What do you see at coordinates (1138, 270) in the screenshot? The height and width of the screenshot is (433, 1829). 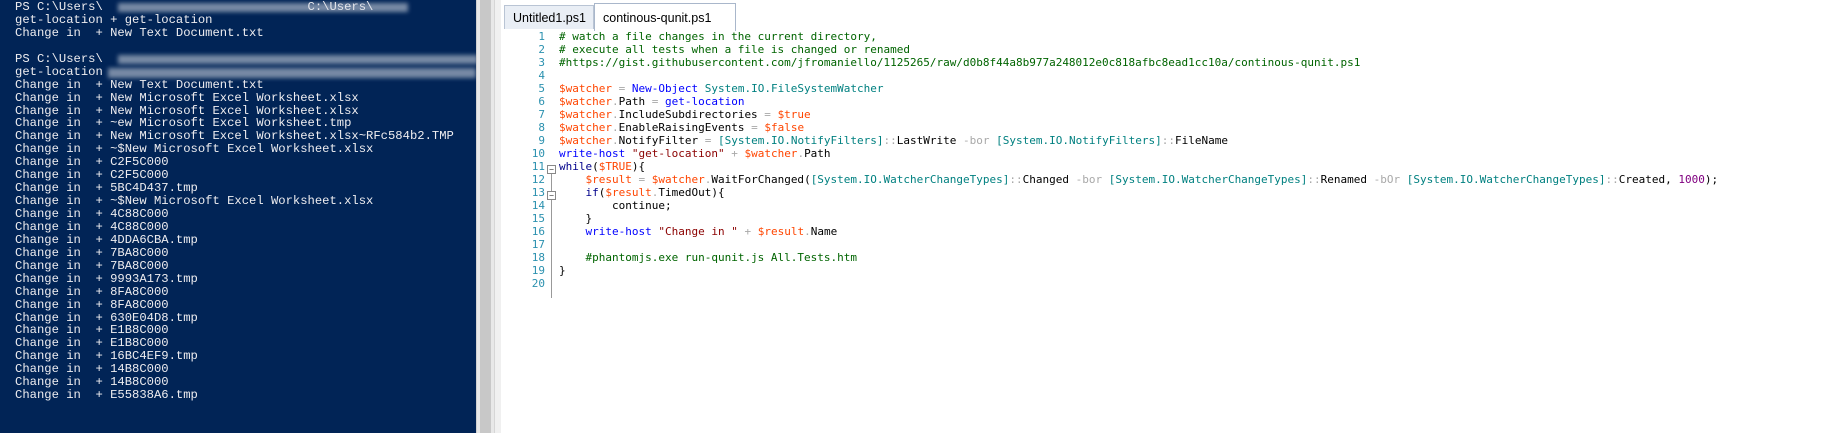 I see `code-line: }` at bounding box center [1138, 270].